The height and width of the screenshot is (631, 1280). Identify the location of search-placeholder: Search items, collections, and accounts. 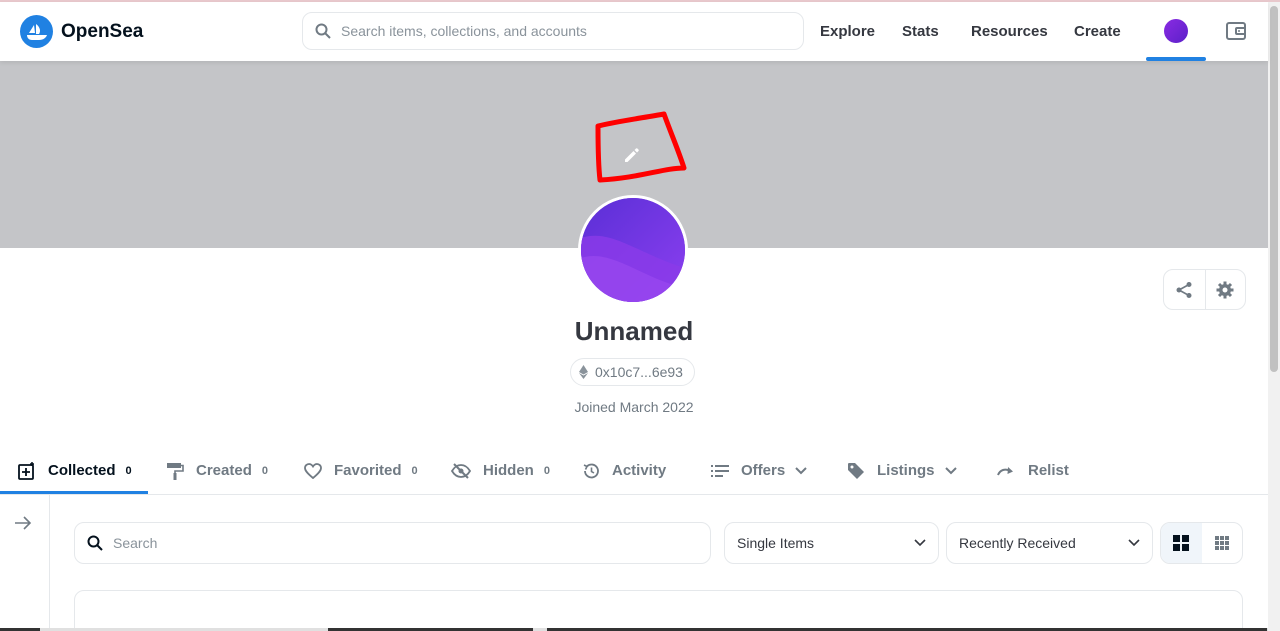
(464, 31).